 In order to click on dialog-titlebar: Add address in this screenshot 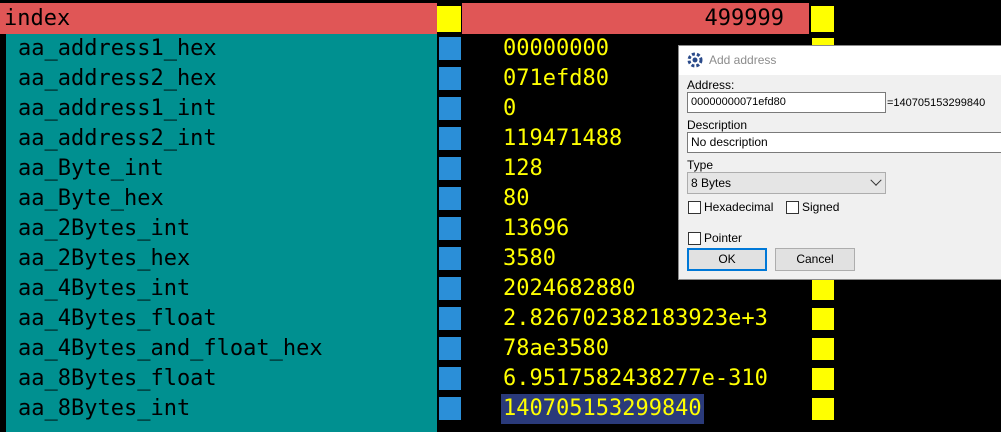, I will do `click(840, 60)`.